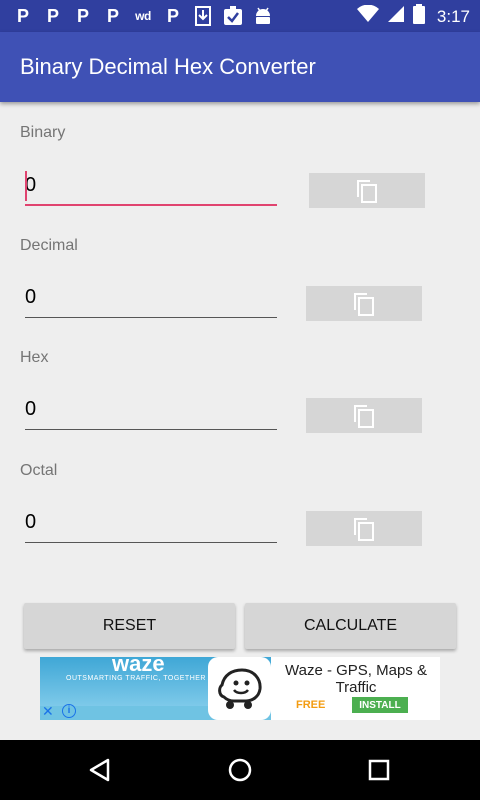 The height and width of the screenshot is (800, 480). What do you see at coordinates (43, 132) in the screenshot?
I see `binary-label: Binary` at bounding box center [43, 132].